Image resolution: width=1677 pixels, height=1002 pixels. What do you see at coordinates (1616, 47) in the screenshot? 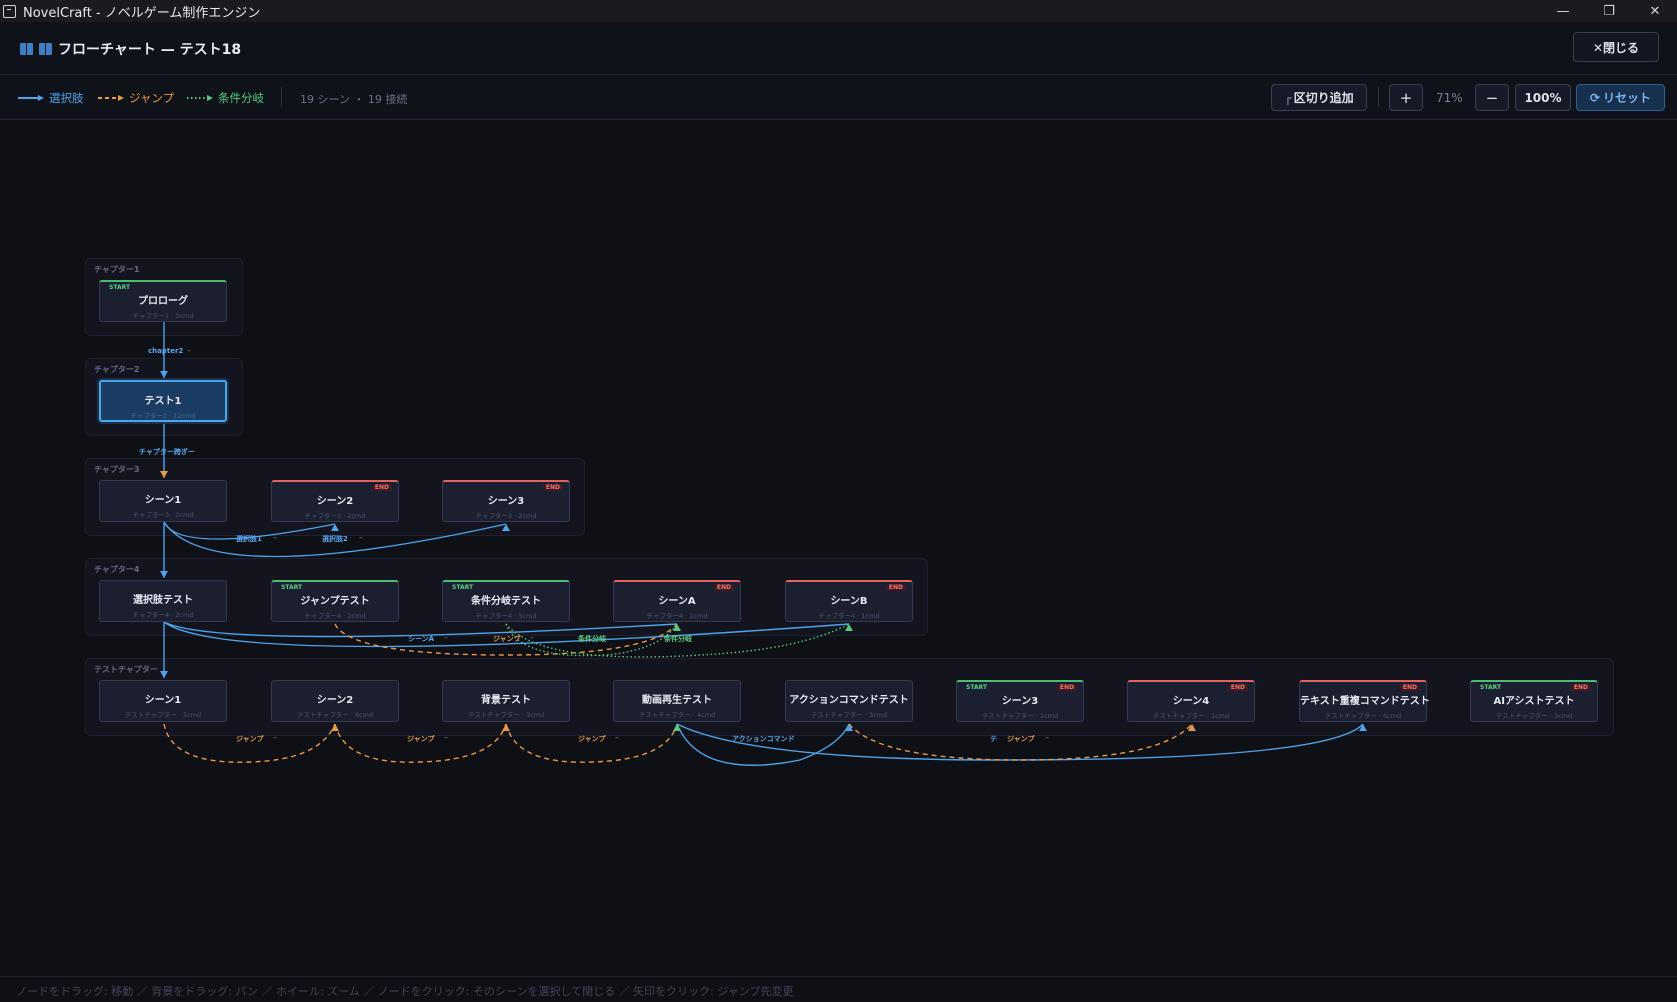
I see `close-button: ✕閉じる` at bounding box center [1616, 47].